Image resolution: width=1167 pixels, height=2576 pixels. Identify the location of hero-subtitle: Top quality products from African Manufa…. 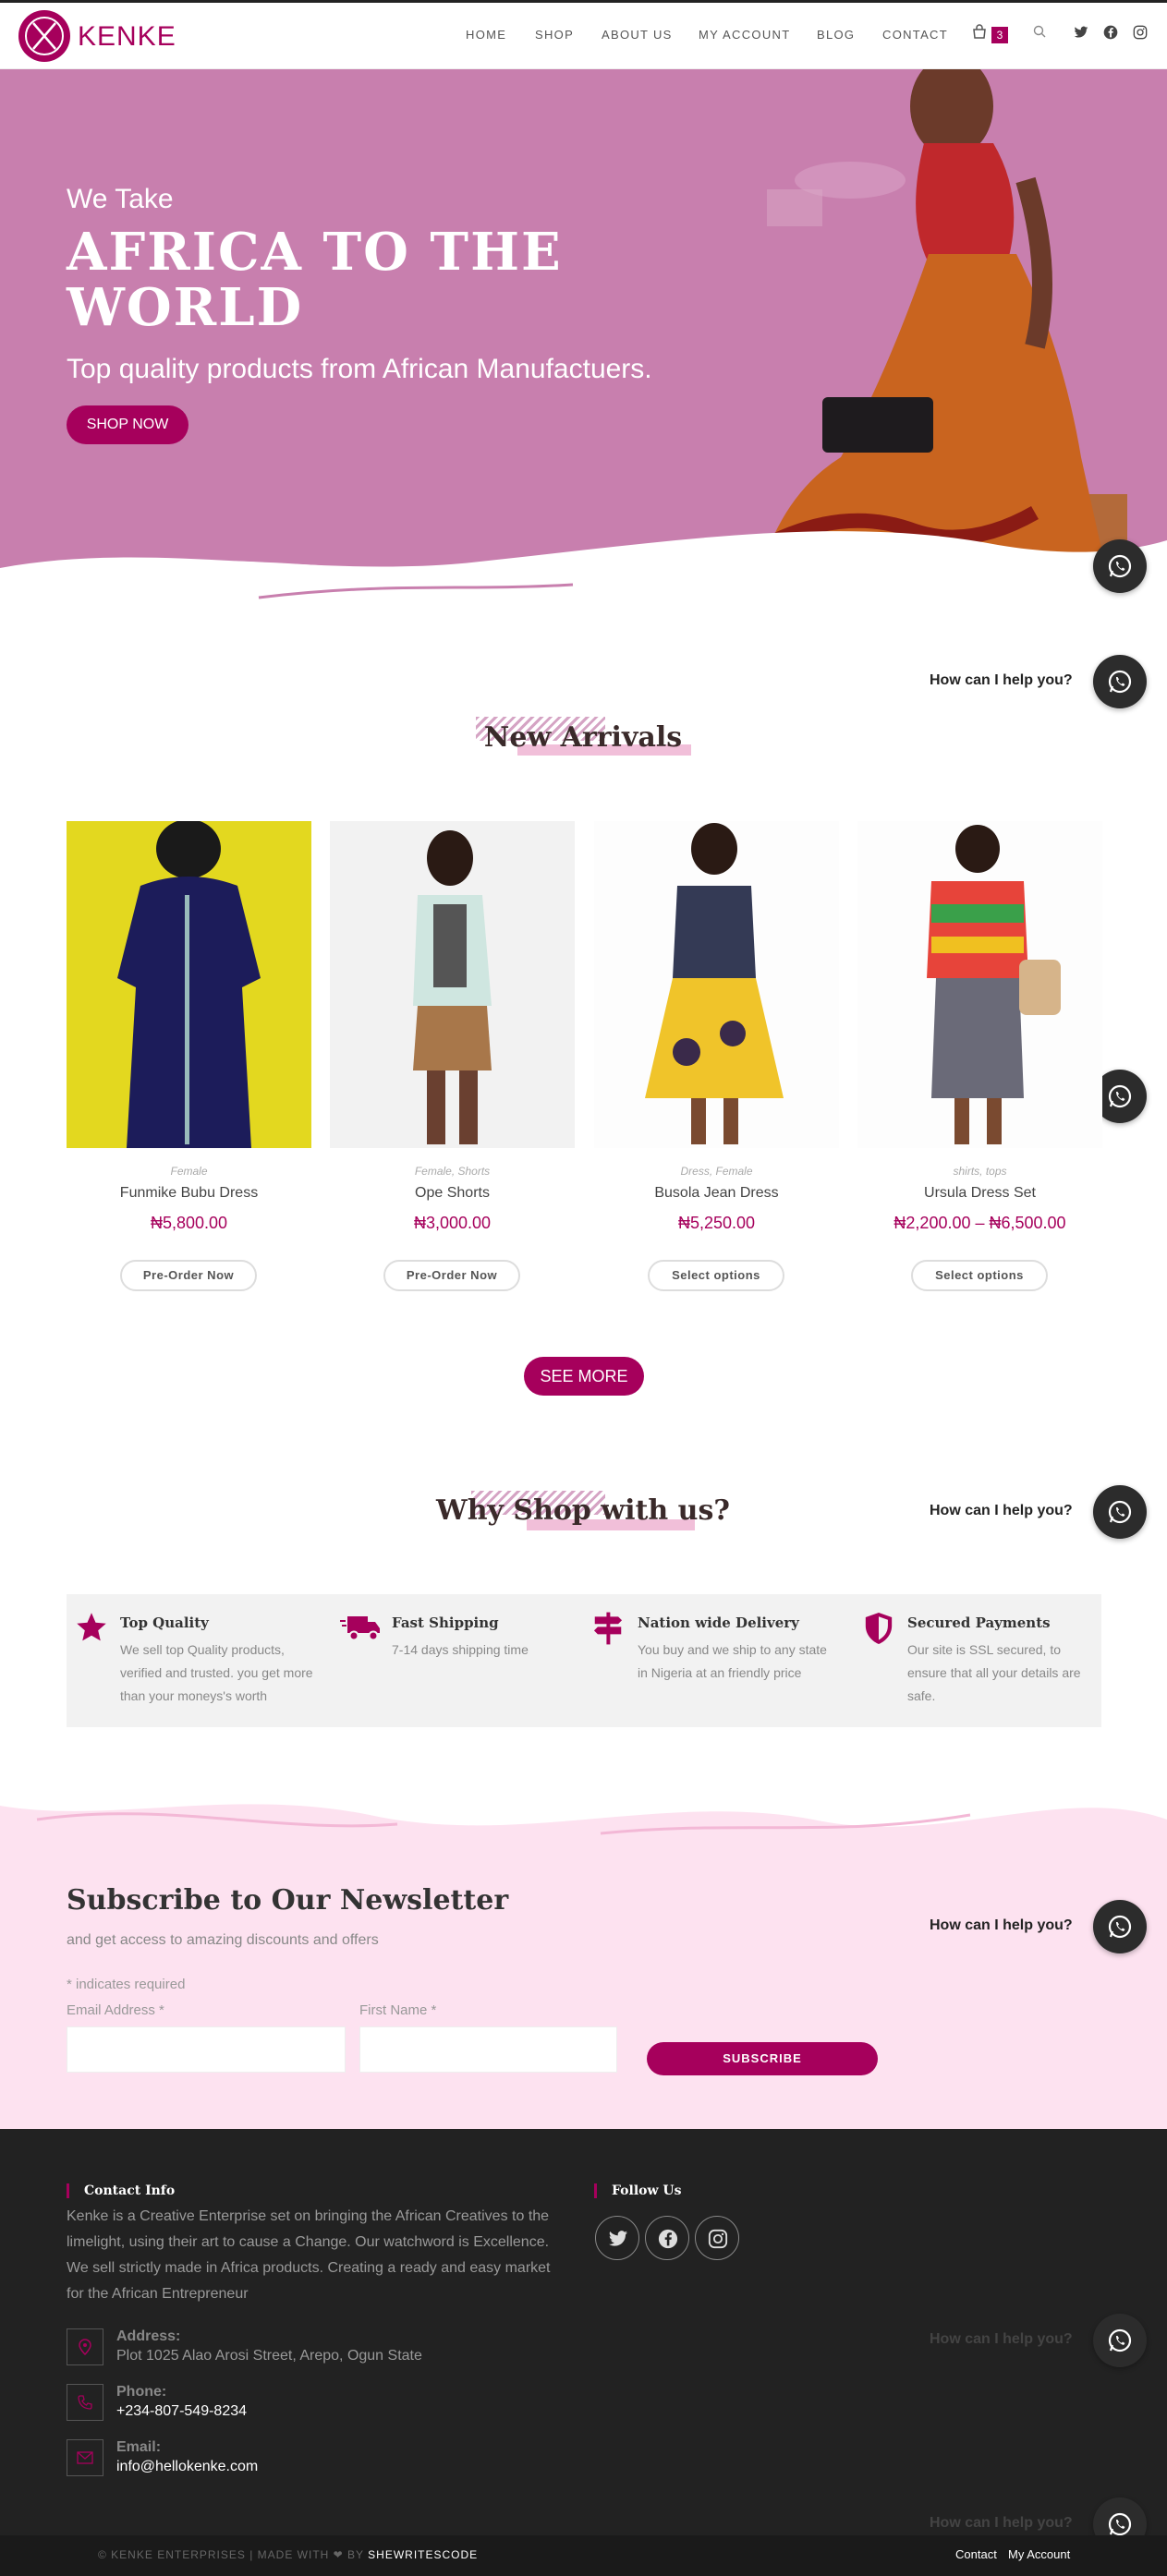
(359, 369).